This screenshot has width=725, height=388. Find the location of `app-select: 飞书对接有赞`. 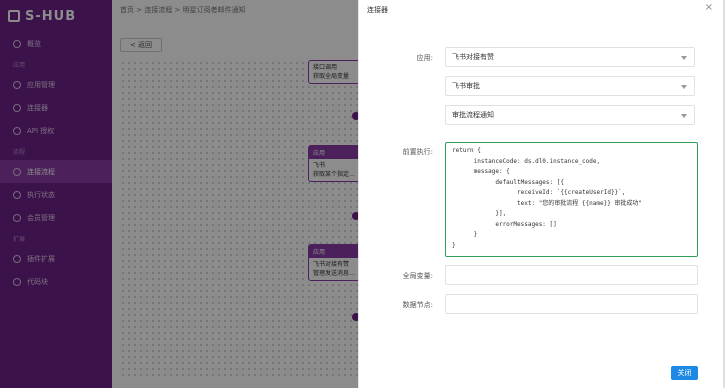

app-select: 飞书对接有赞 is located at coordinates (570, 57).